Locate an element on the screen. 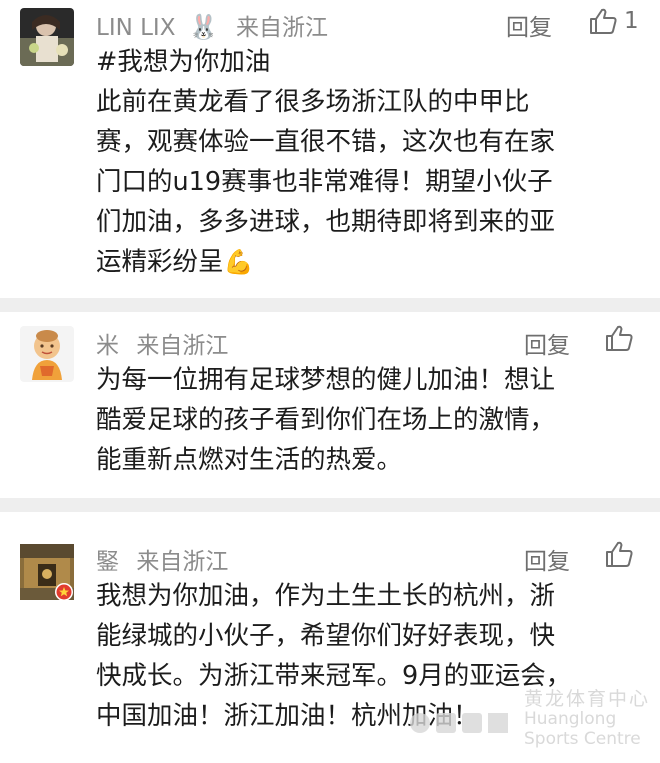 The width and height of the screenshot is (660, 763). comment-line-last: 运精彩纷呈💪 is located at coordinates (366, 262).